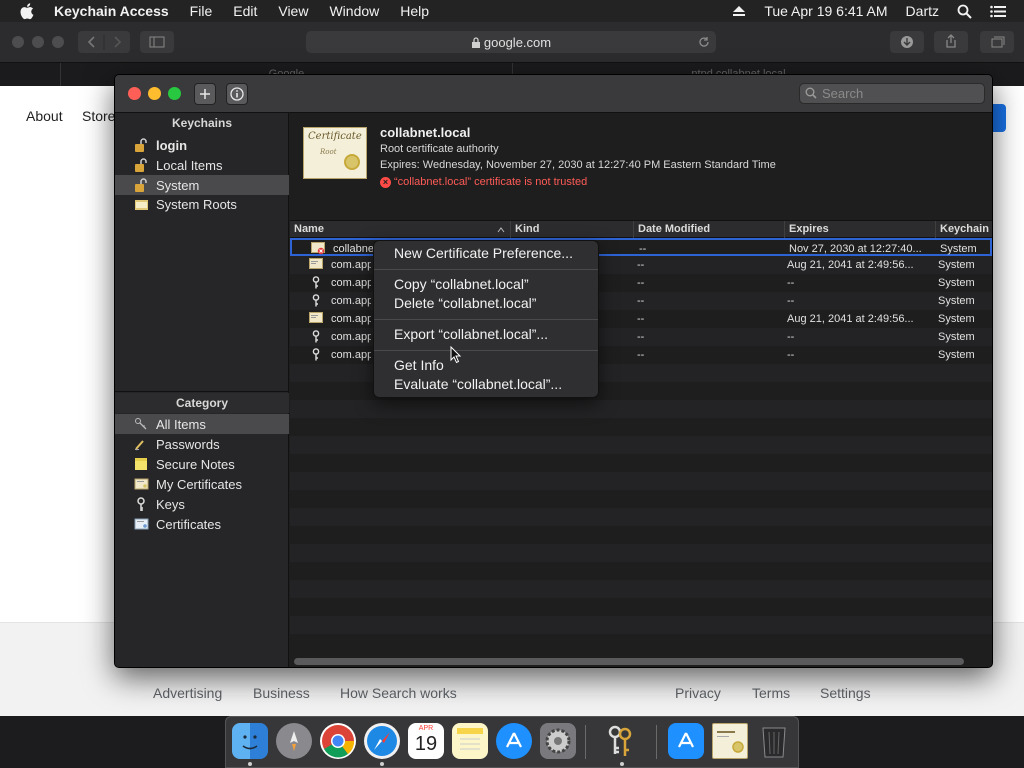  What do you see at coordinates (730, 741) in the screenshot?
I see `certificate-file-icon` at bounding box center [730, 741].